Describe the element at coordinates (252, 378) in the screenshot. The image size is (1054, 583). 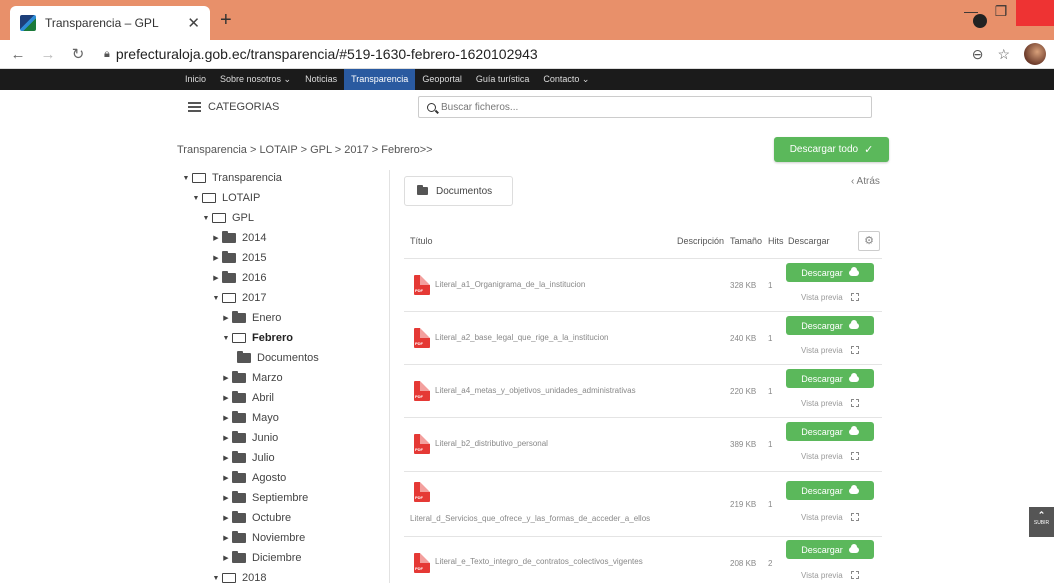
I see `tree-node-marzo: ▶ Marzo` at that location.